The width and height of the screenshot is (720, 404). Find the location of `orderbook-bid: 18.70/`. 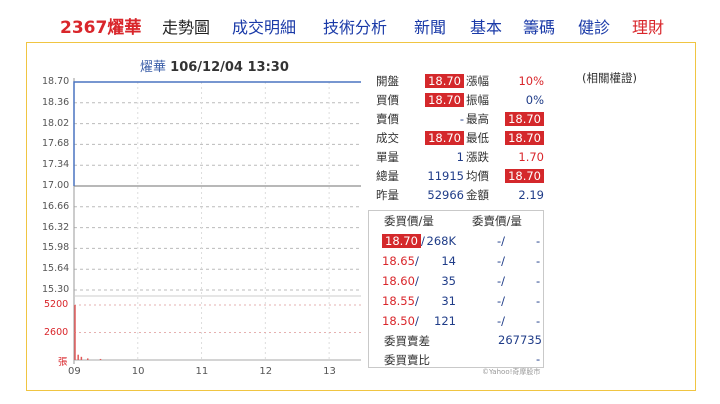

orderbook-bid: 18.70/ is located at coordinates (403, 241).